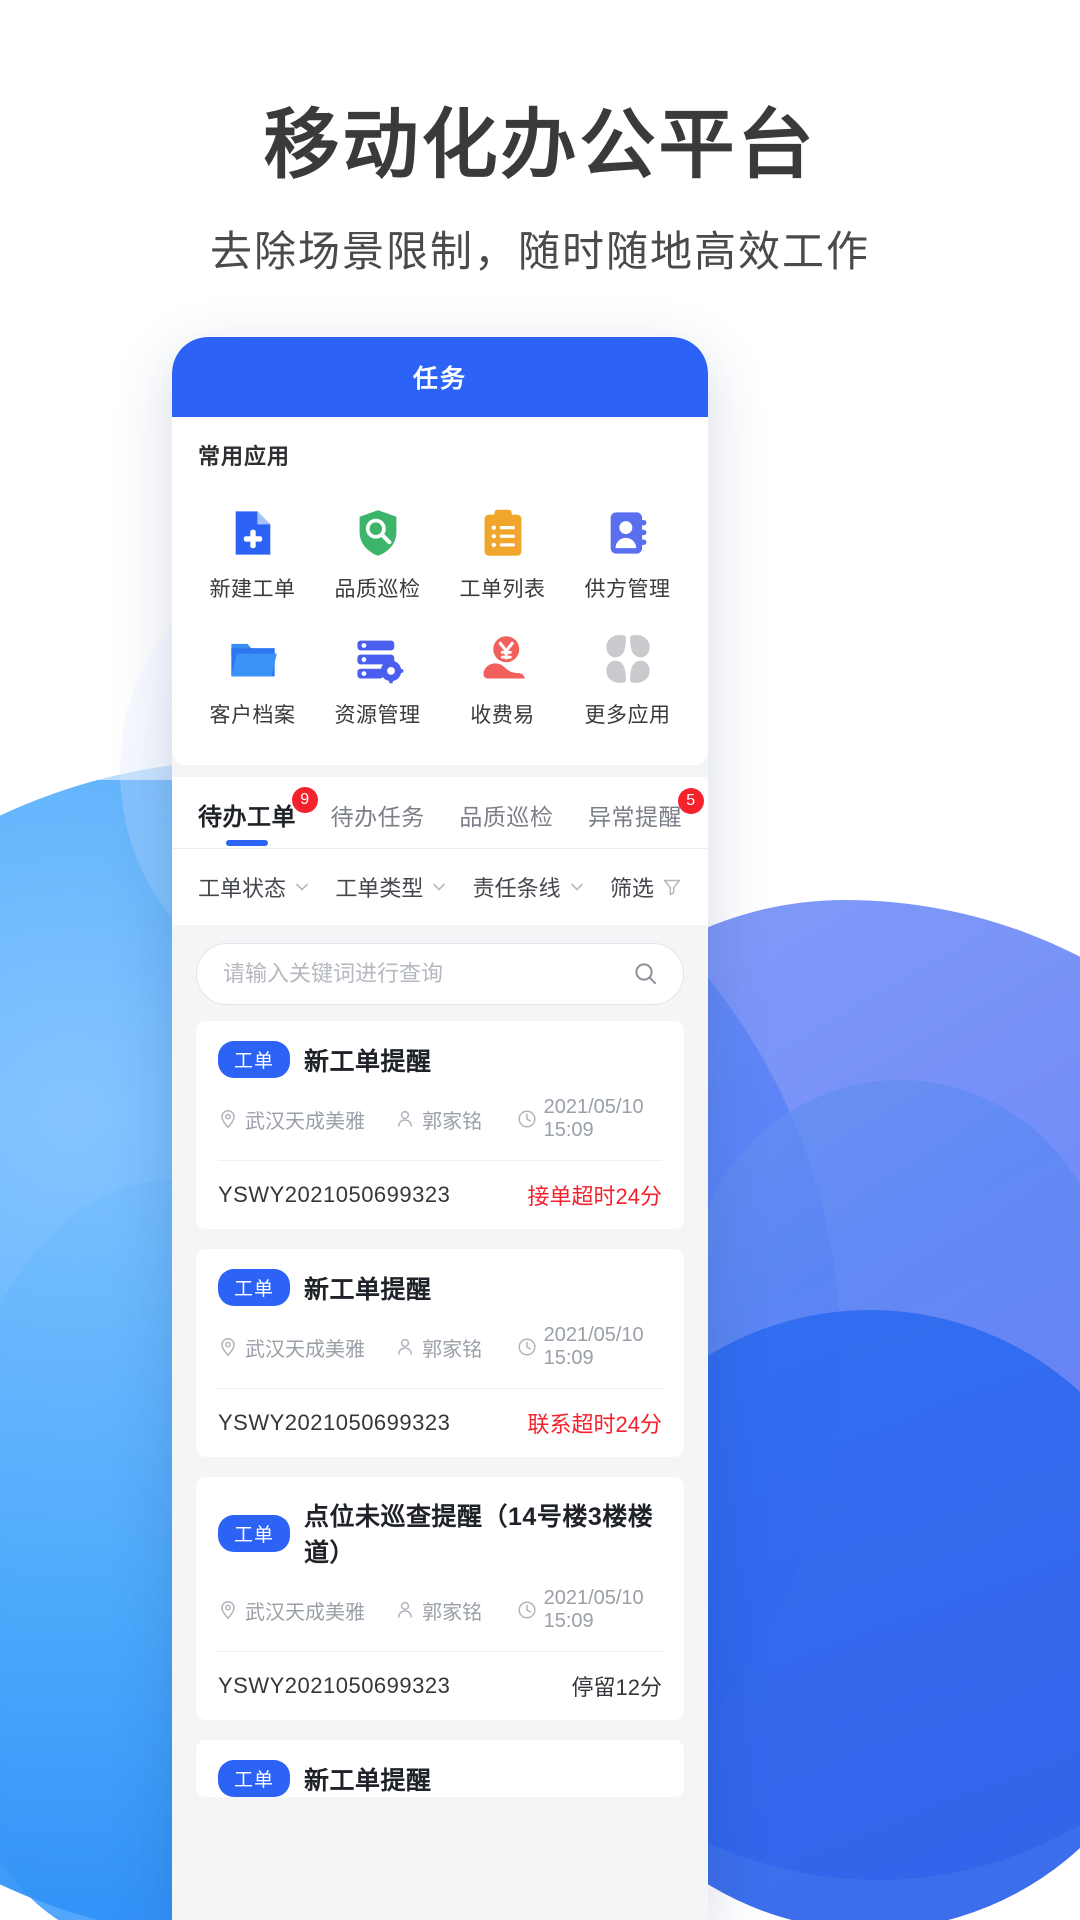  I want to click on app-label: 收费易, so click(502, 715).